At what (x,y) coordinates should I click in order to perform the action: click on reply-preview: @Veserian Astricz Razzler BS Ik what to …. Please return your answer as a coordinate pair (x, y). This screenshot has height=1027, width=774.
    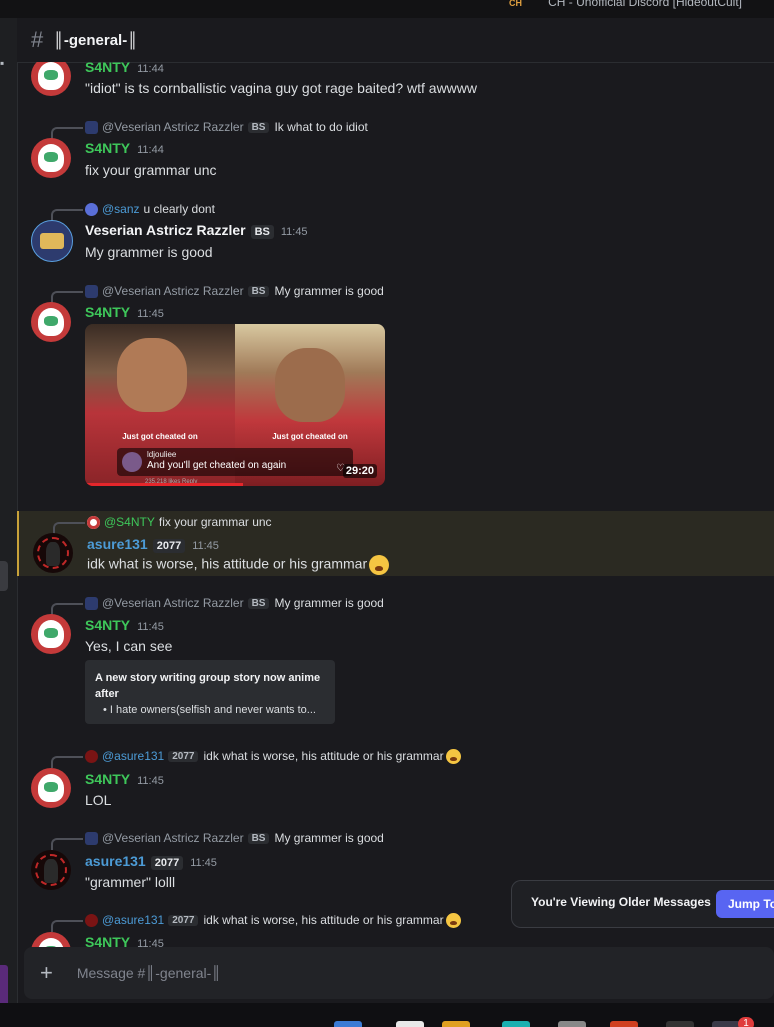
    Looking at the image, I should click on (209, 128).